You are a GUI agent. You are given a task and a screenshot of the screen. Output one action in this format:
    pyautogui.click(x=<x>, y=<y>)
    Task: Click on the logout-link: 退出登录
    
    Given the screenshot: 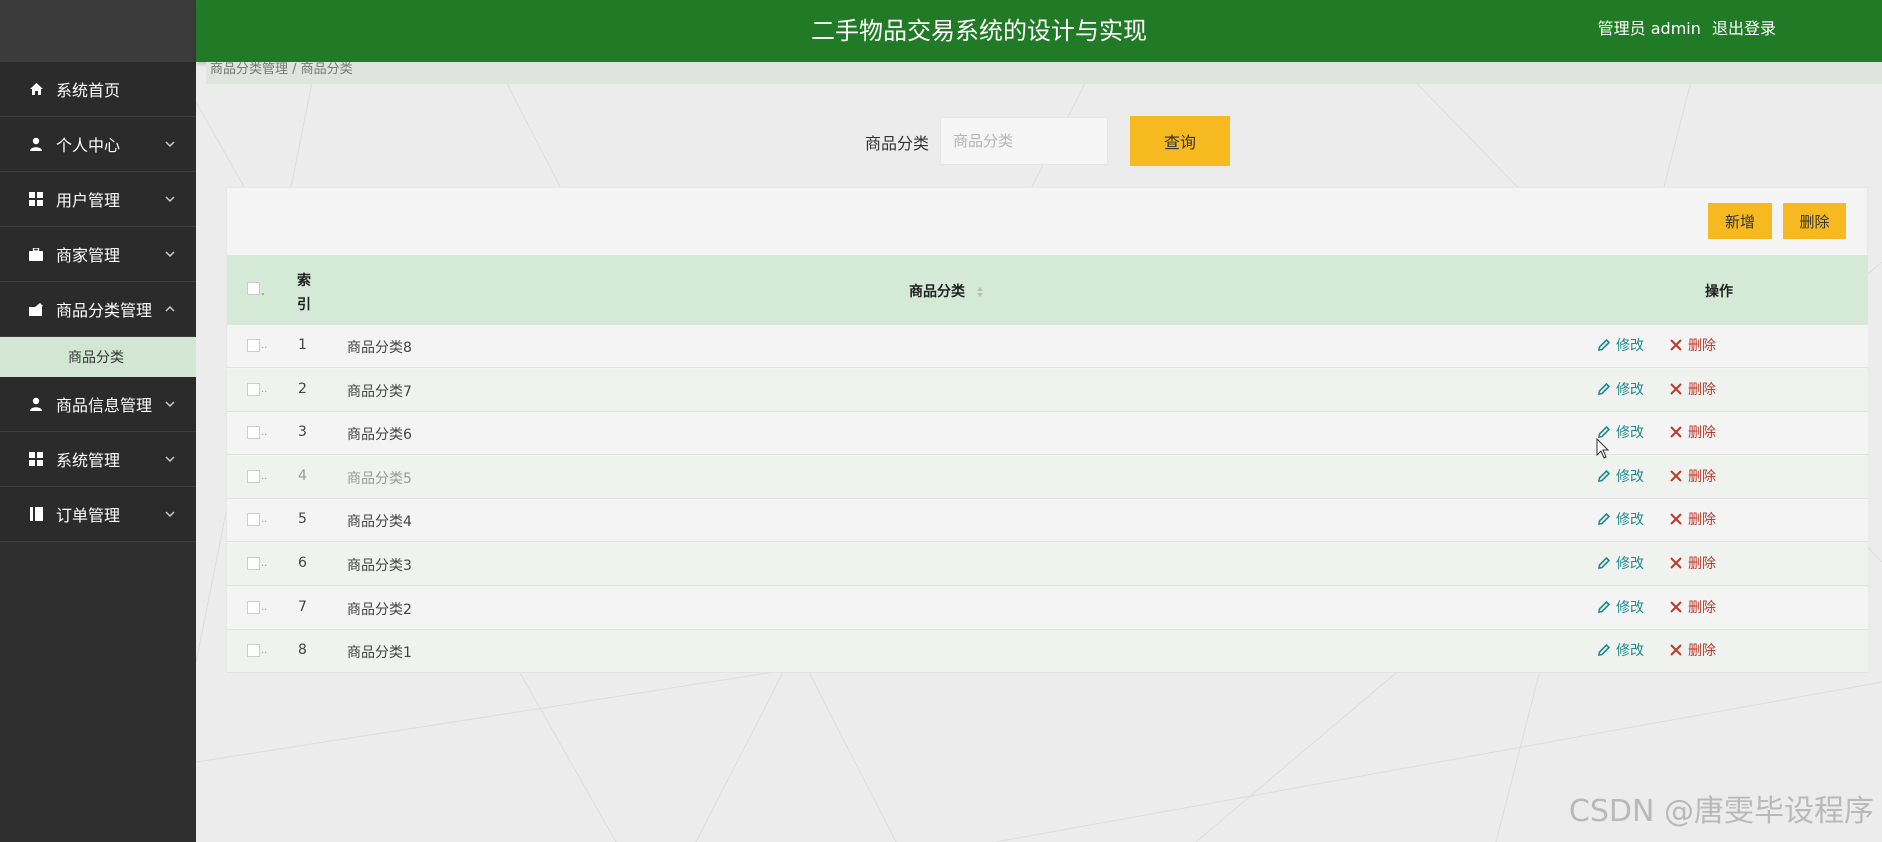 What is the action you would take?
    pyautogui.click(x=1744, y=28)
    